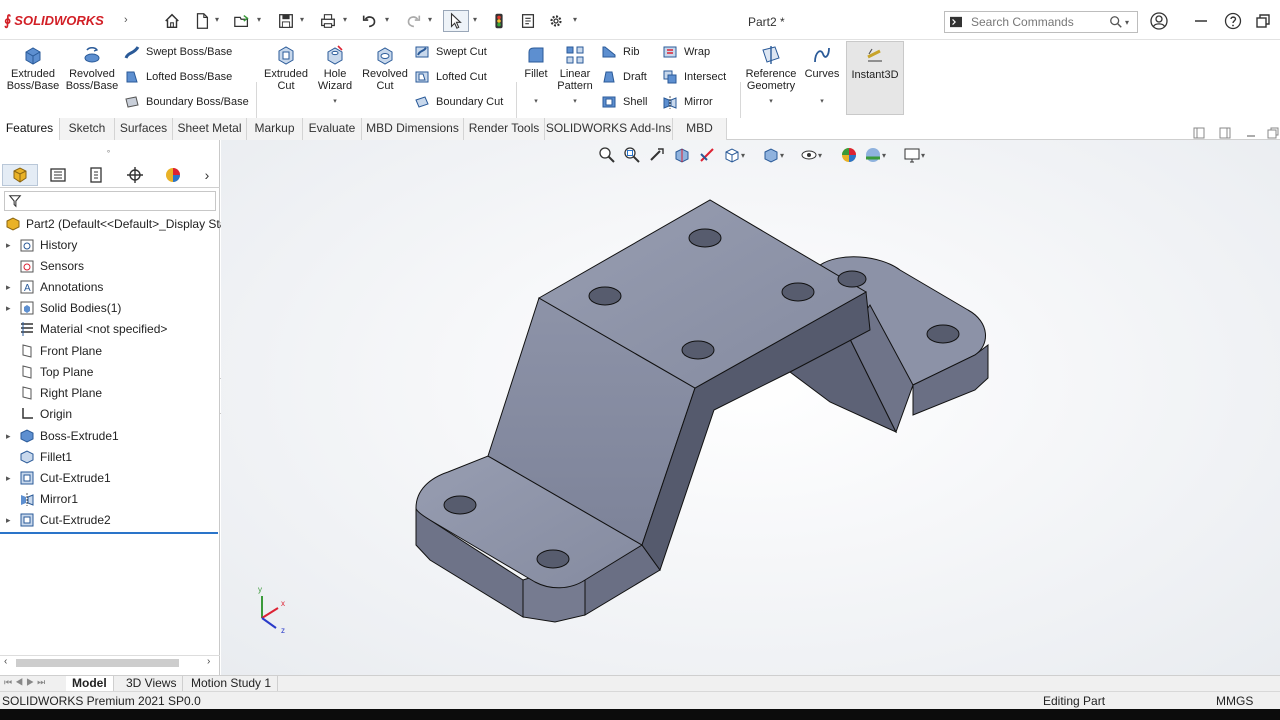 Image resolution: width=1280 pixels, height=720 pixels. Describe the element at coordinates (275, 129) in the screenshot. I see `tab-markup: Markup` at that location.